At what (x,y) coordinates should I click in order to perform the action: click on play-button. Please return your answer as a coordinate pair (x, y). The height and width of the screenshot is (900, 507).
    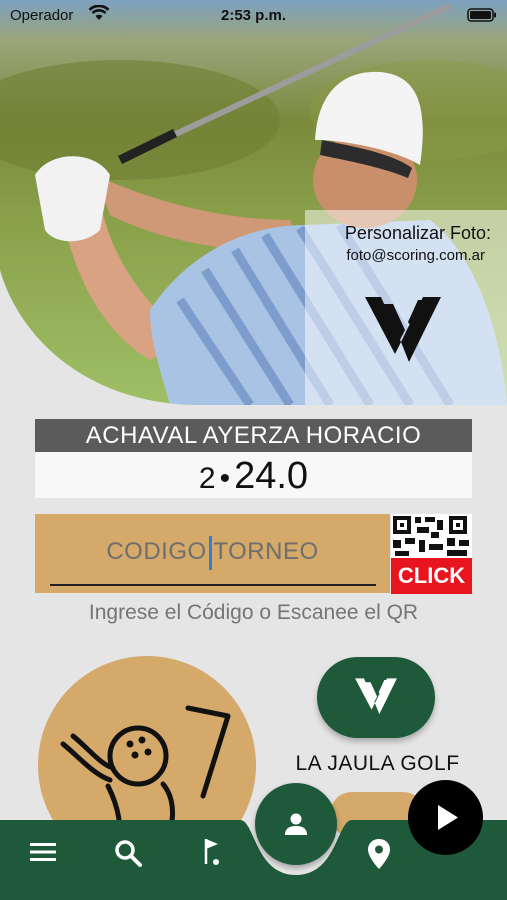
    Looking at the image, I should click on (445, 817).